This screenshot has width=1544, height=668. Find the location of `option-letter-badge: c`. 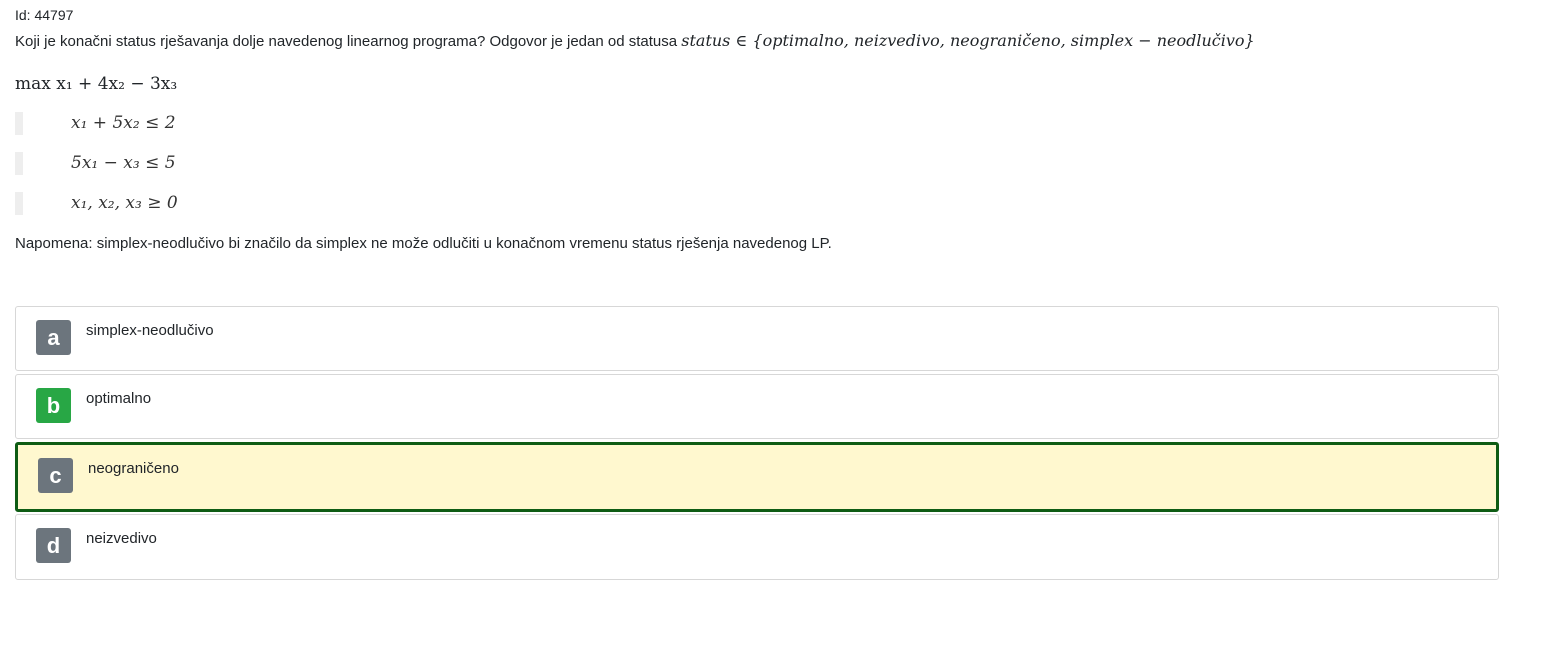

option-letter-badge: c is located at coordinates (55, 475).